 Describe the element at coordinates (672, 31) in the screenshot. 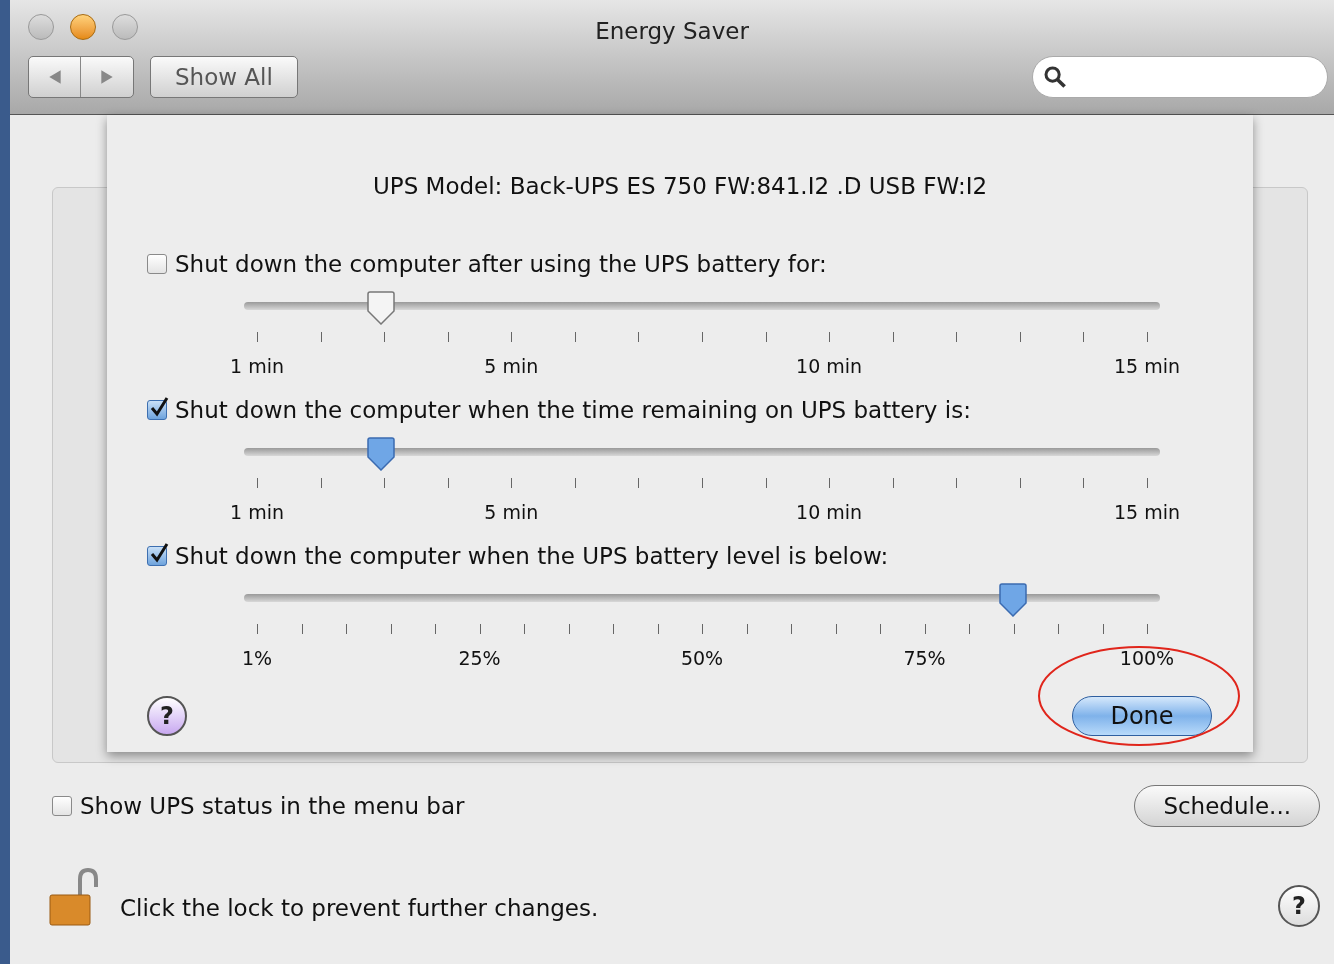

I see `window-title: Energy Saver` at that location.